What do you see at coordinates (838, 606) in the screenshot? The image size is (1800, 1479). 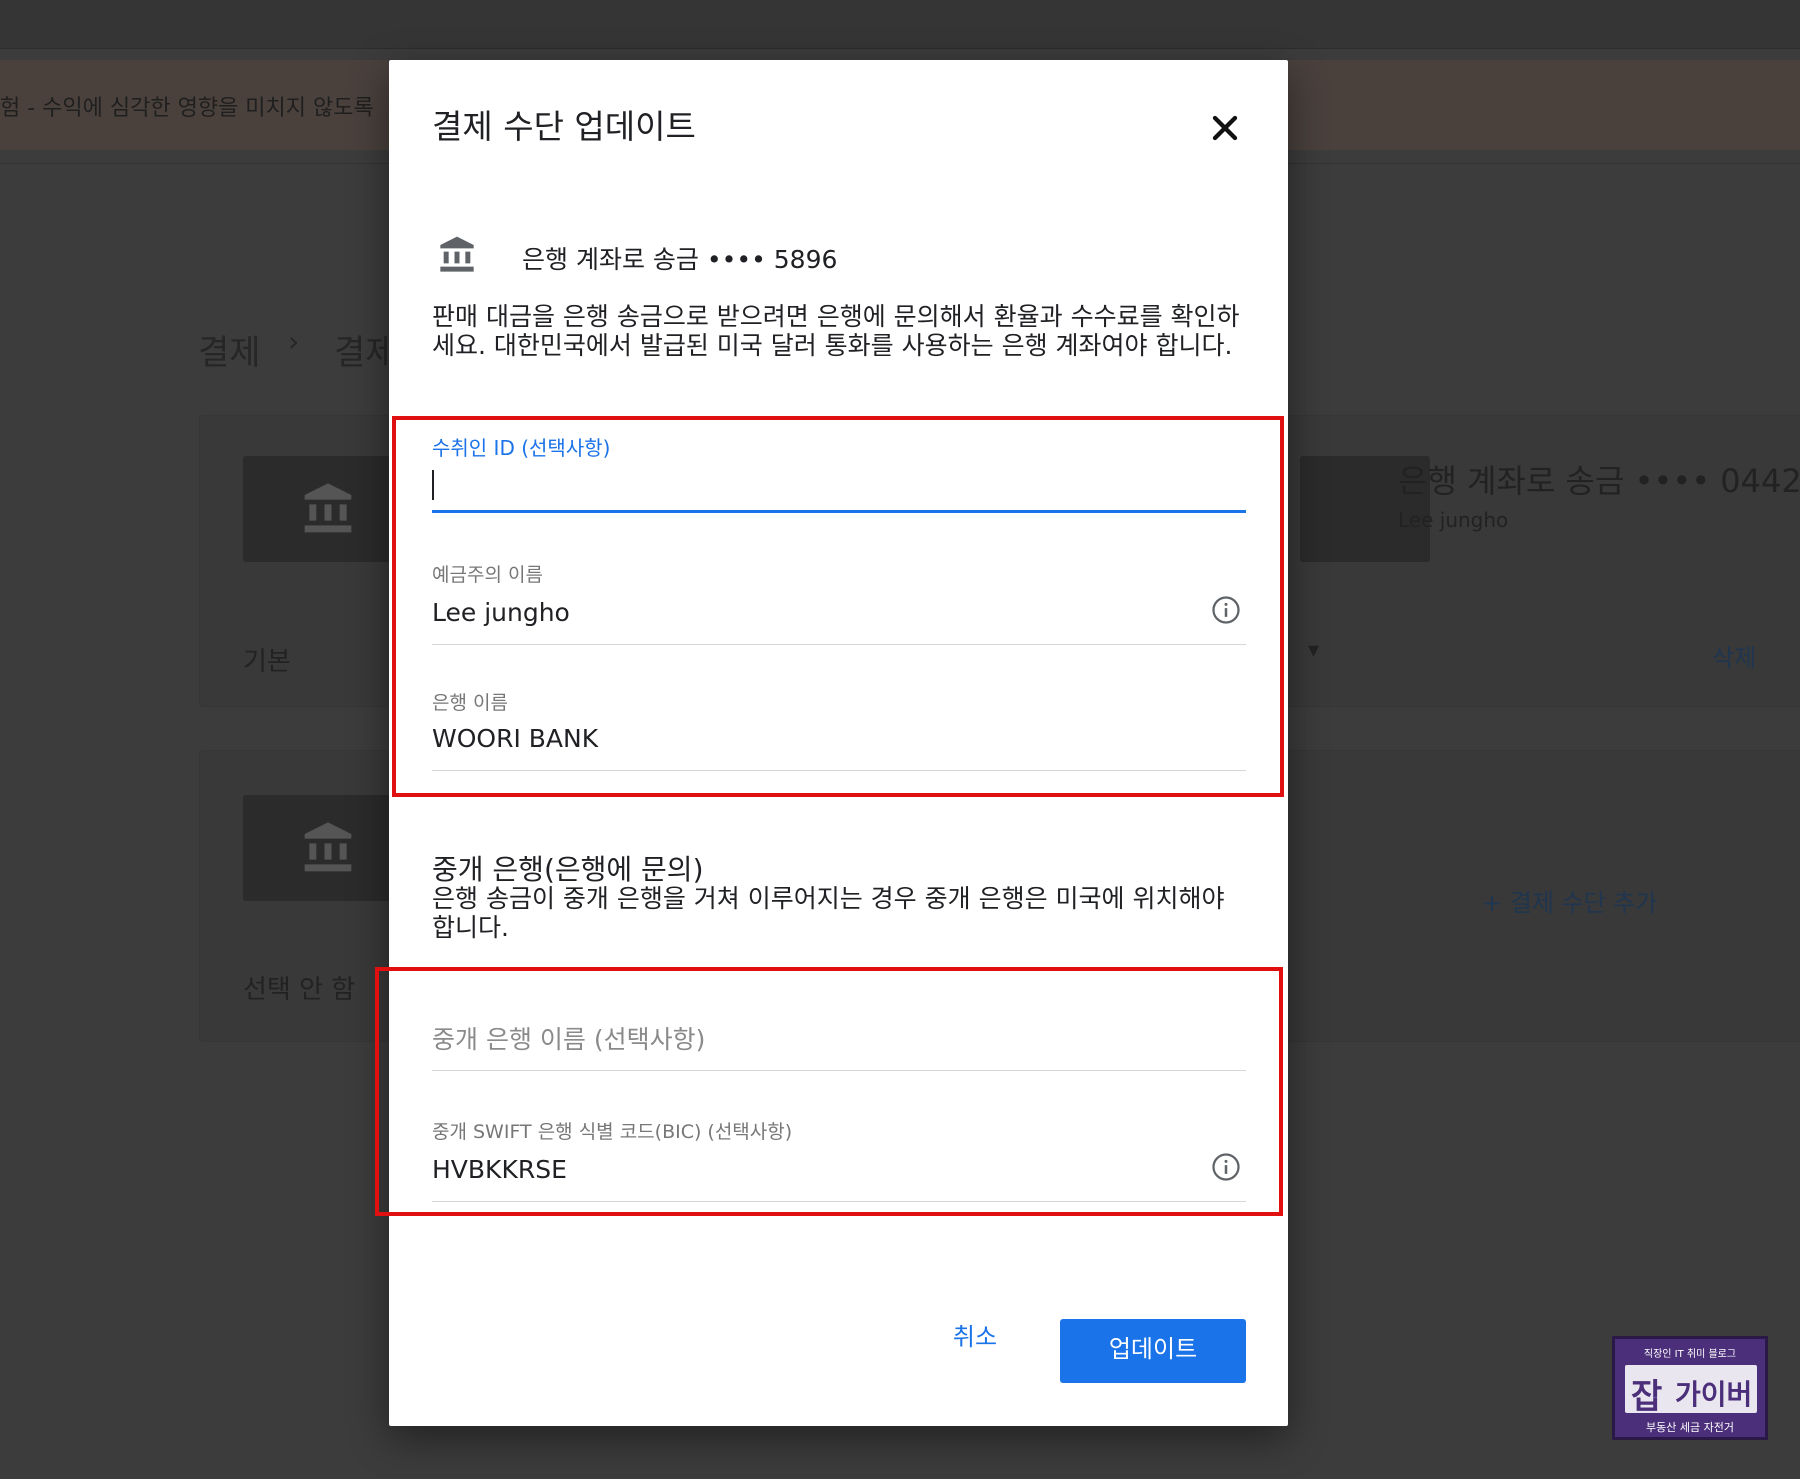 I see `highlight-box-account-fields` at bounding box center [838, 606].